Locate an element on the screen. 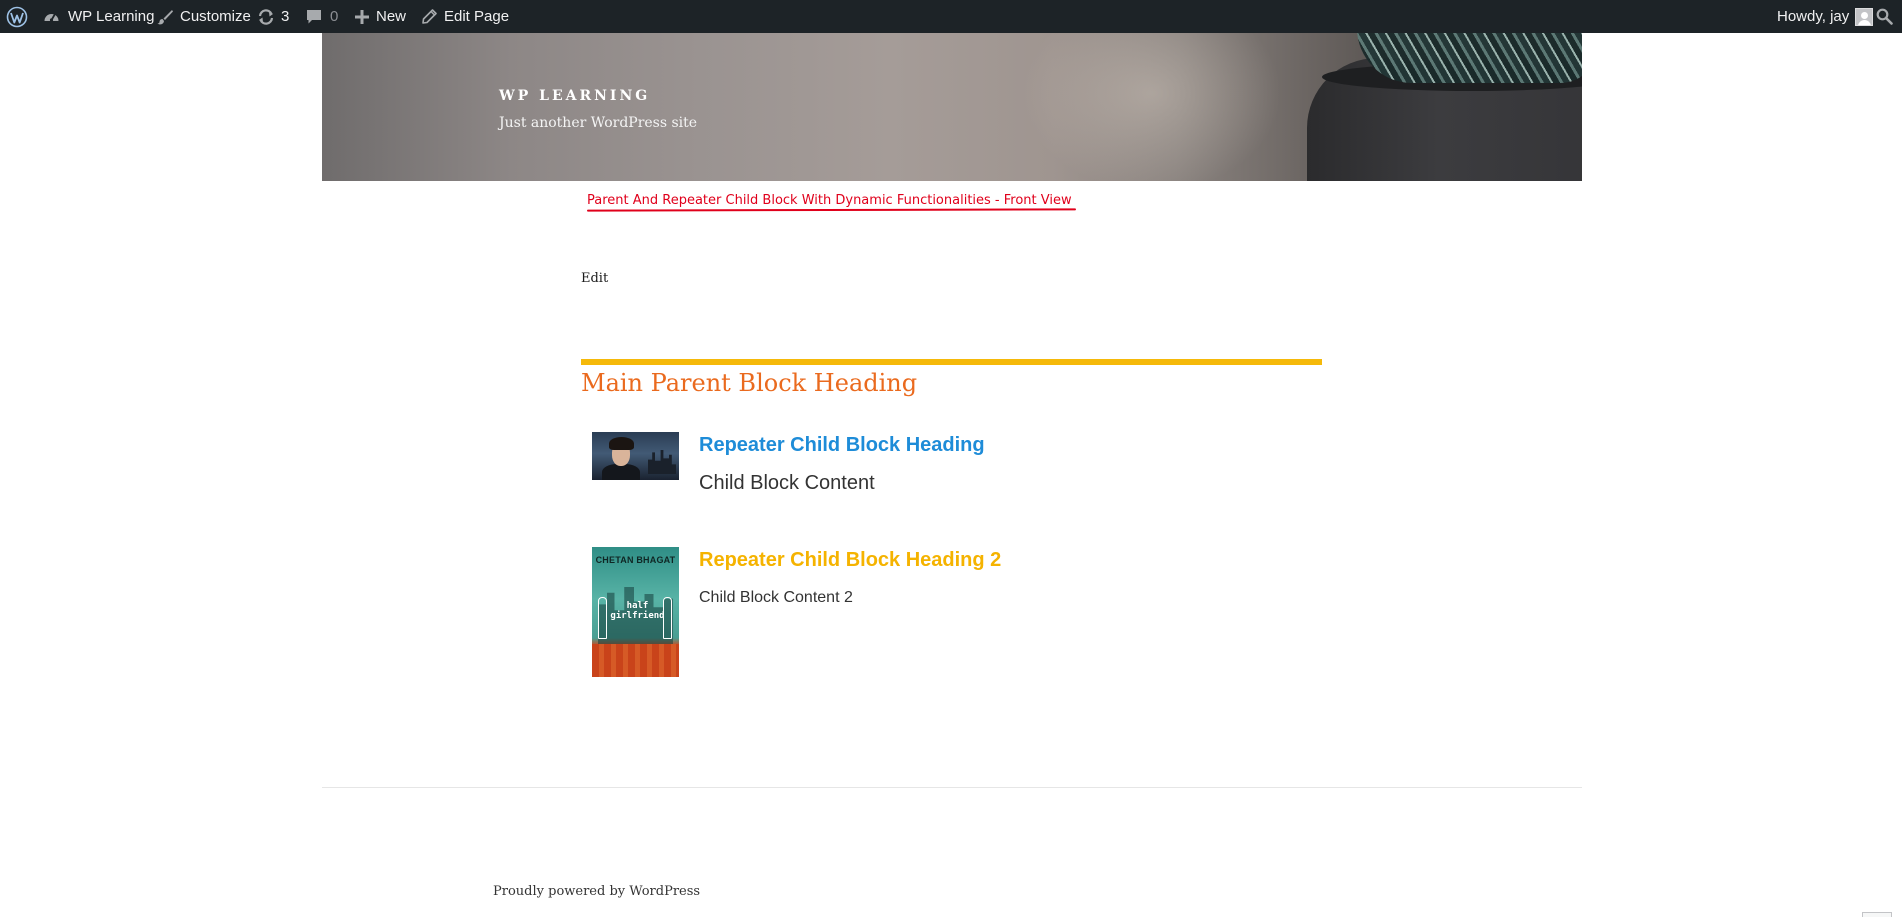  edit-page-link: Edit Page is located at coordinates (465, 16).